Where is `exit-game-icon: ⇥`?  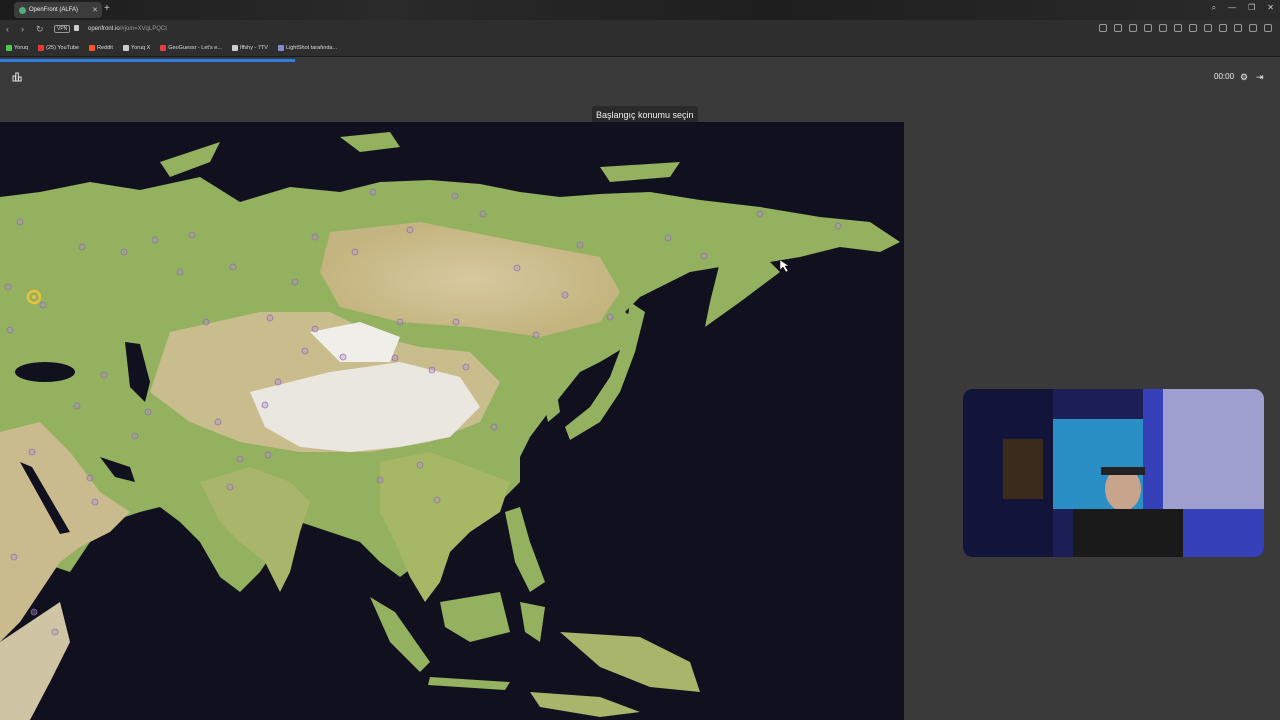 exit-game-icon: ⇥ is located at coordinates (1260, 77).